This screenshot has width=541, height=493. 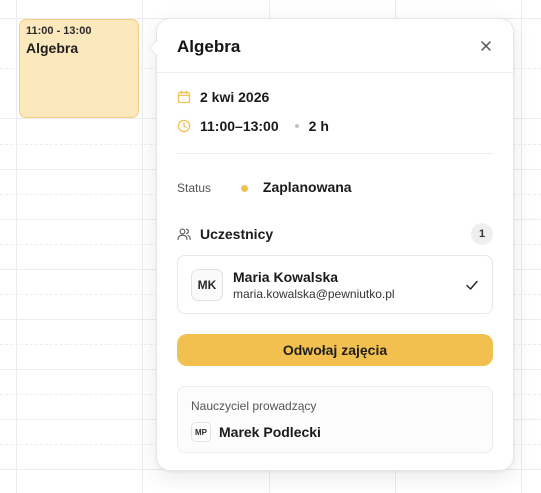 I want to click on status-dot, so click(x=245, y=188).